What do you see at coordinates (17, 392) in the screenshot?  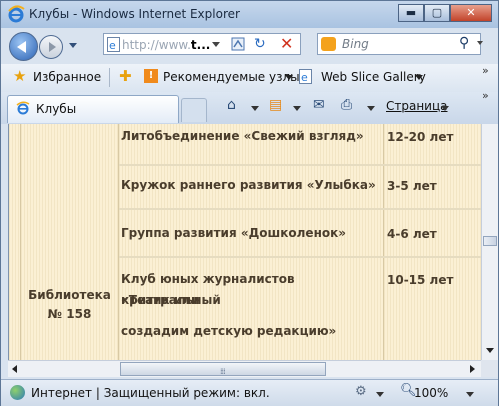 I see `internet-zone-globe-icon` at bounding box center [17, 392].